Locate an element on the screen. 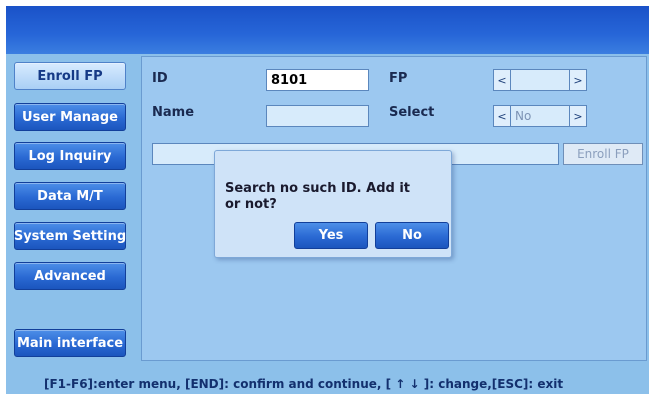  header-bar is located at coordinates (327, 30).